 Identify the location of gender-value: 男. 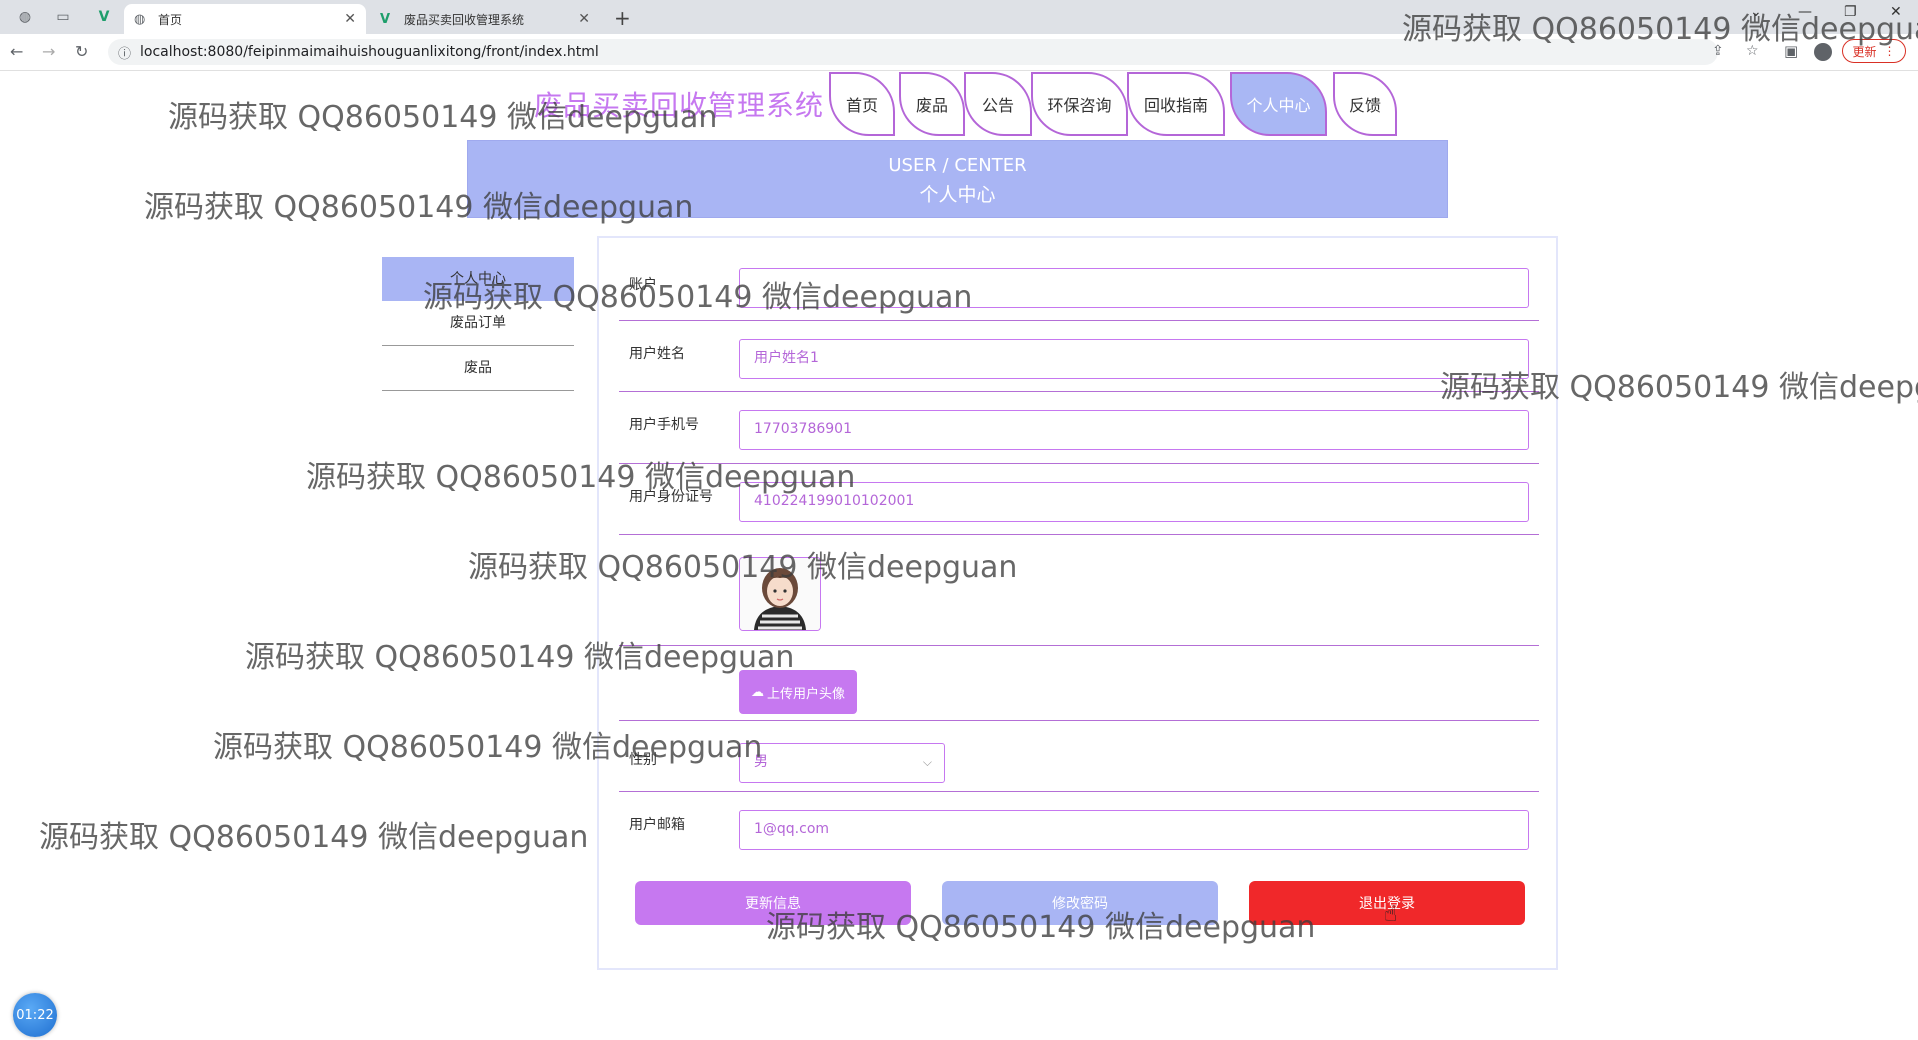
(761, 762).